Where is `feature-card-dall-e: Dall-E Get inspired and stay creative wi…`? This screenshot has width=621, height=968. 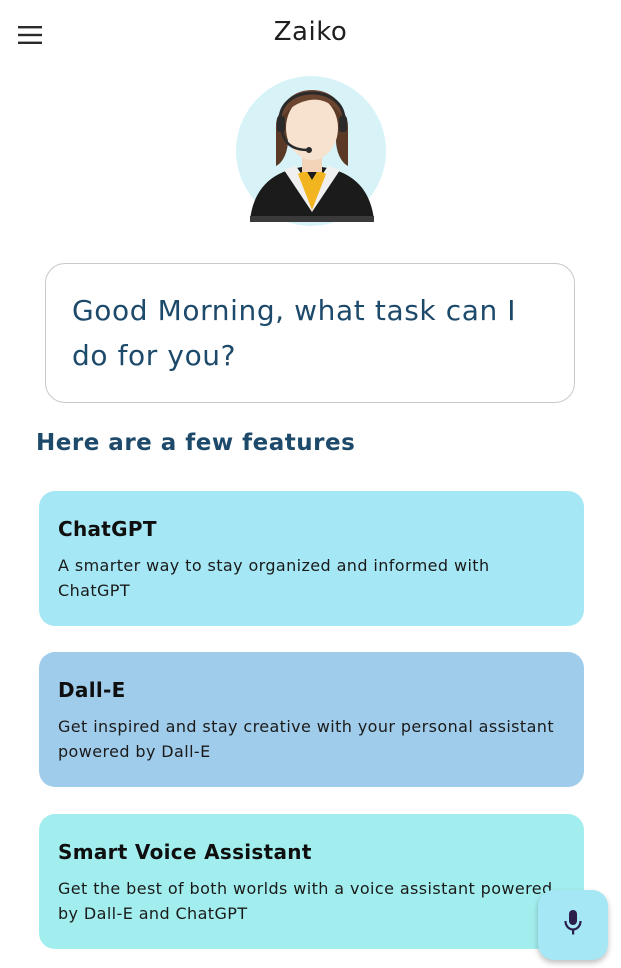
feature-card-dall-e: Dall-E Get inspired and stay creative wi… is located at coordinates (311, 719).